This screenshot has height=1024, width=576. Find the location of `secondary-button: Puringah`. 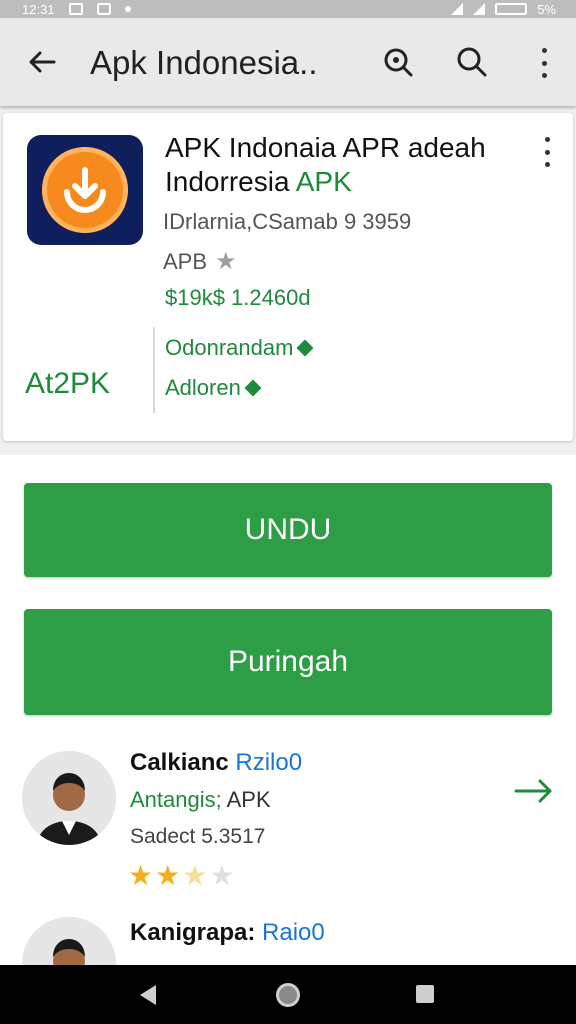

secondary-button: Puringah is located at coordinates (288, 662).